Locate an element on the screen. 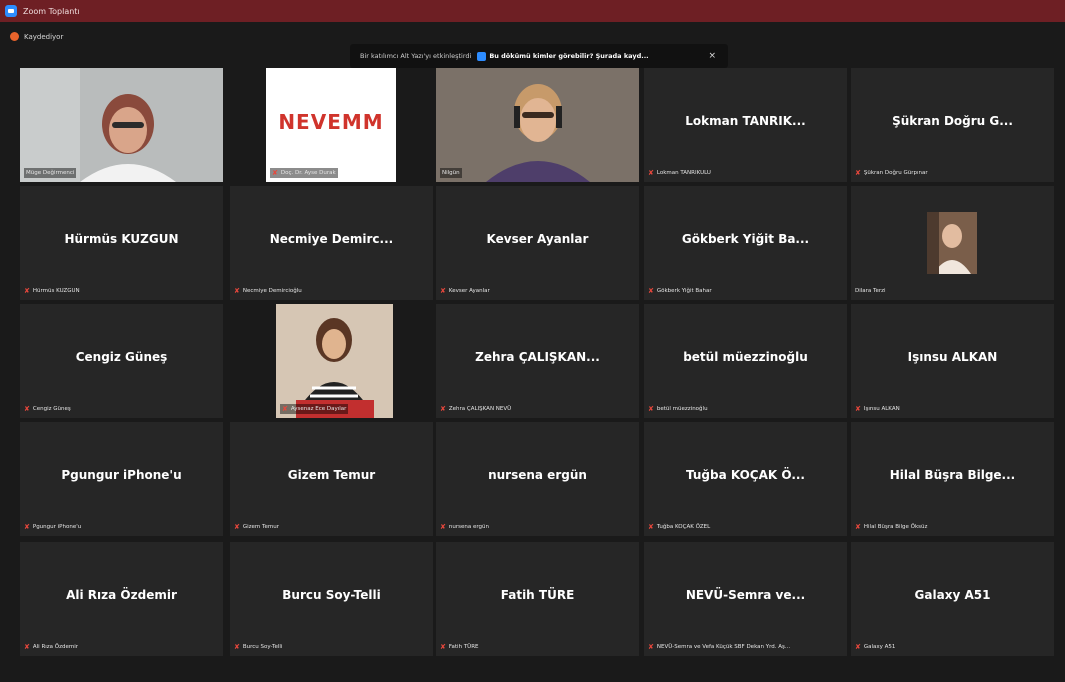 The image size is (1065, 682). participant-tile: Gökberk Yiğit Ba... ✘ Gökberk Yiğit Bahar is located at coordinates (745, 243).